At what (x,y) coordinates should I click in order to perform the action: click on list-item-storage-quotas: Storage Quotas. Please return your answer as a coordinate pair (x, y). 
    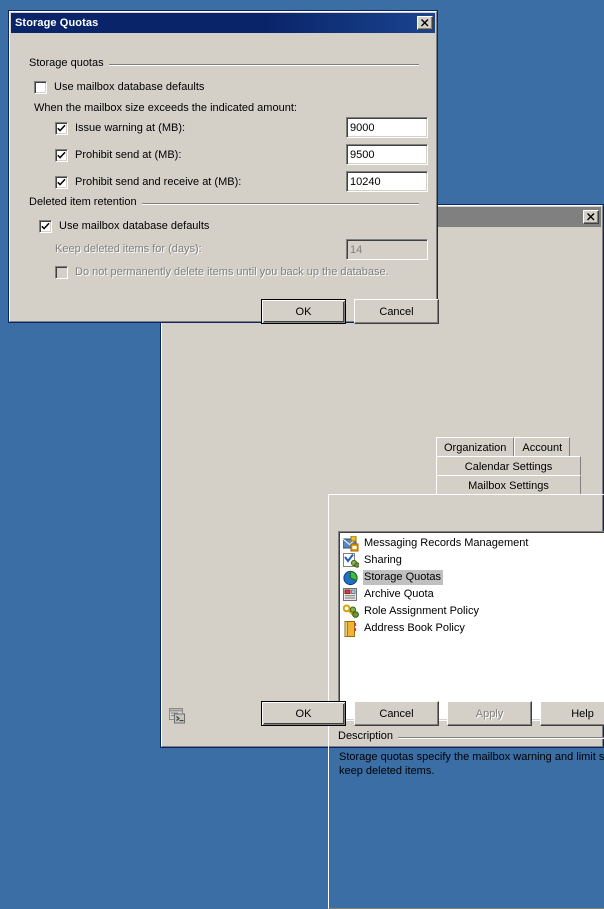
    Looking at the image, I should click on (472, 577).